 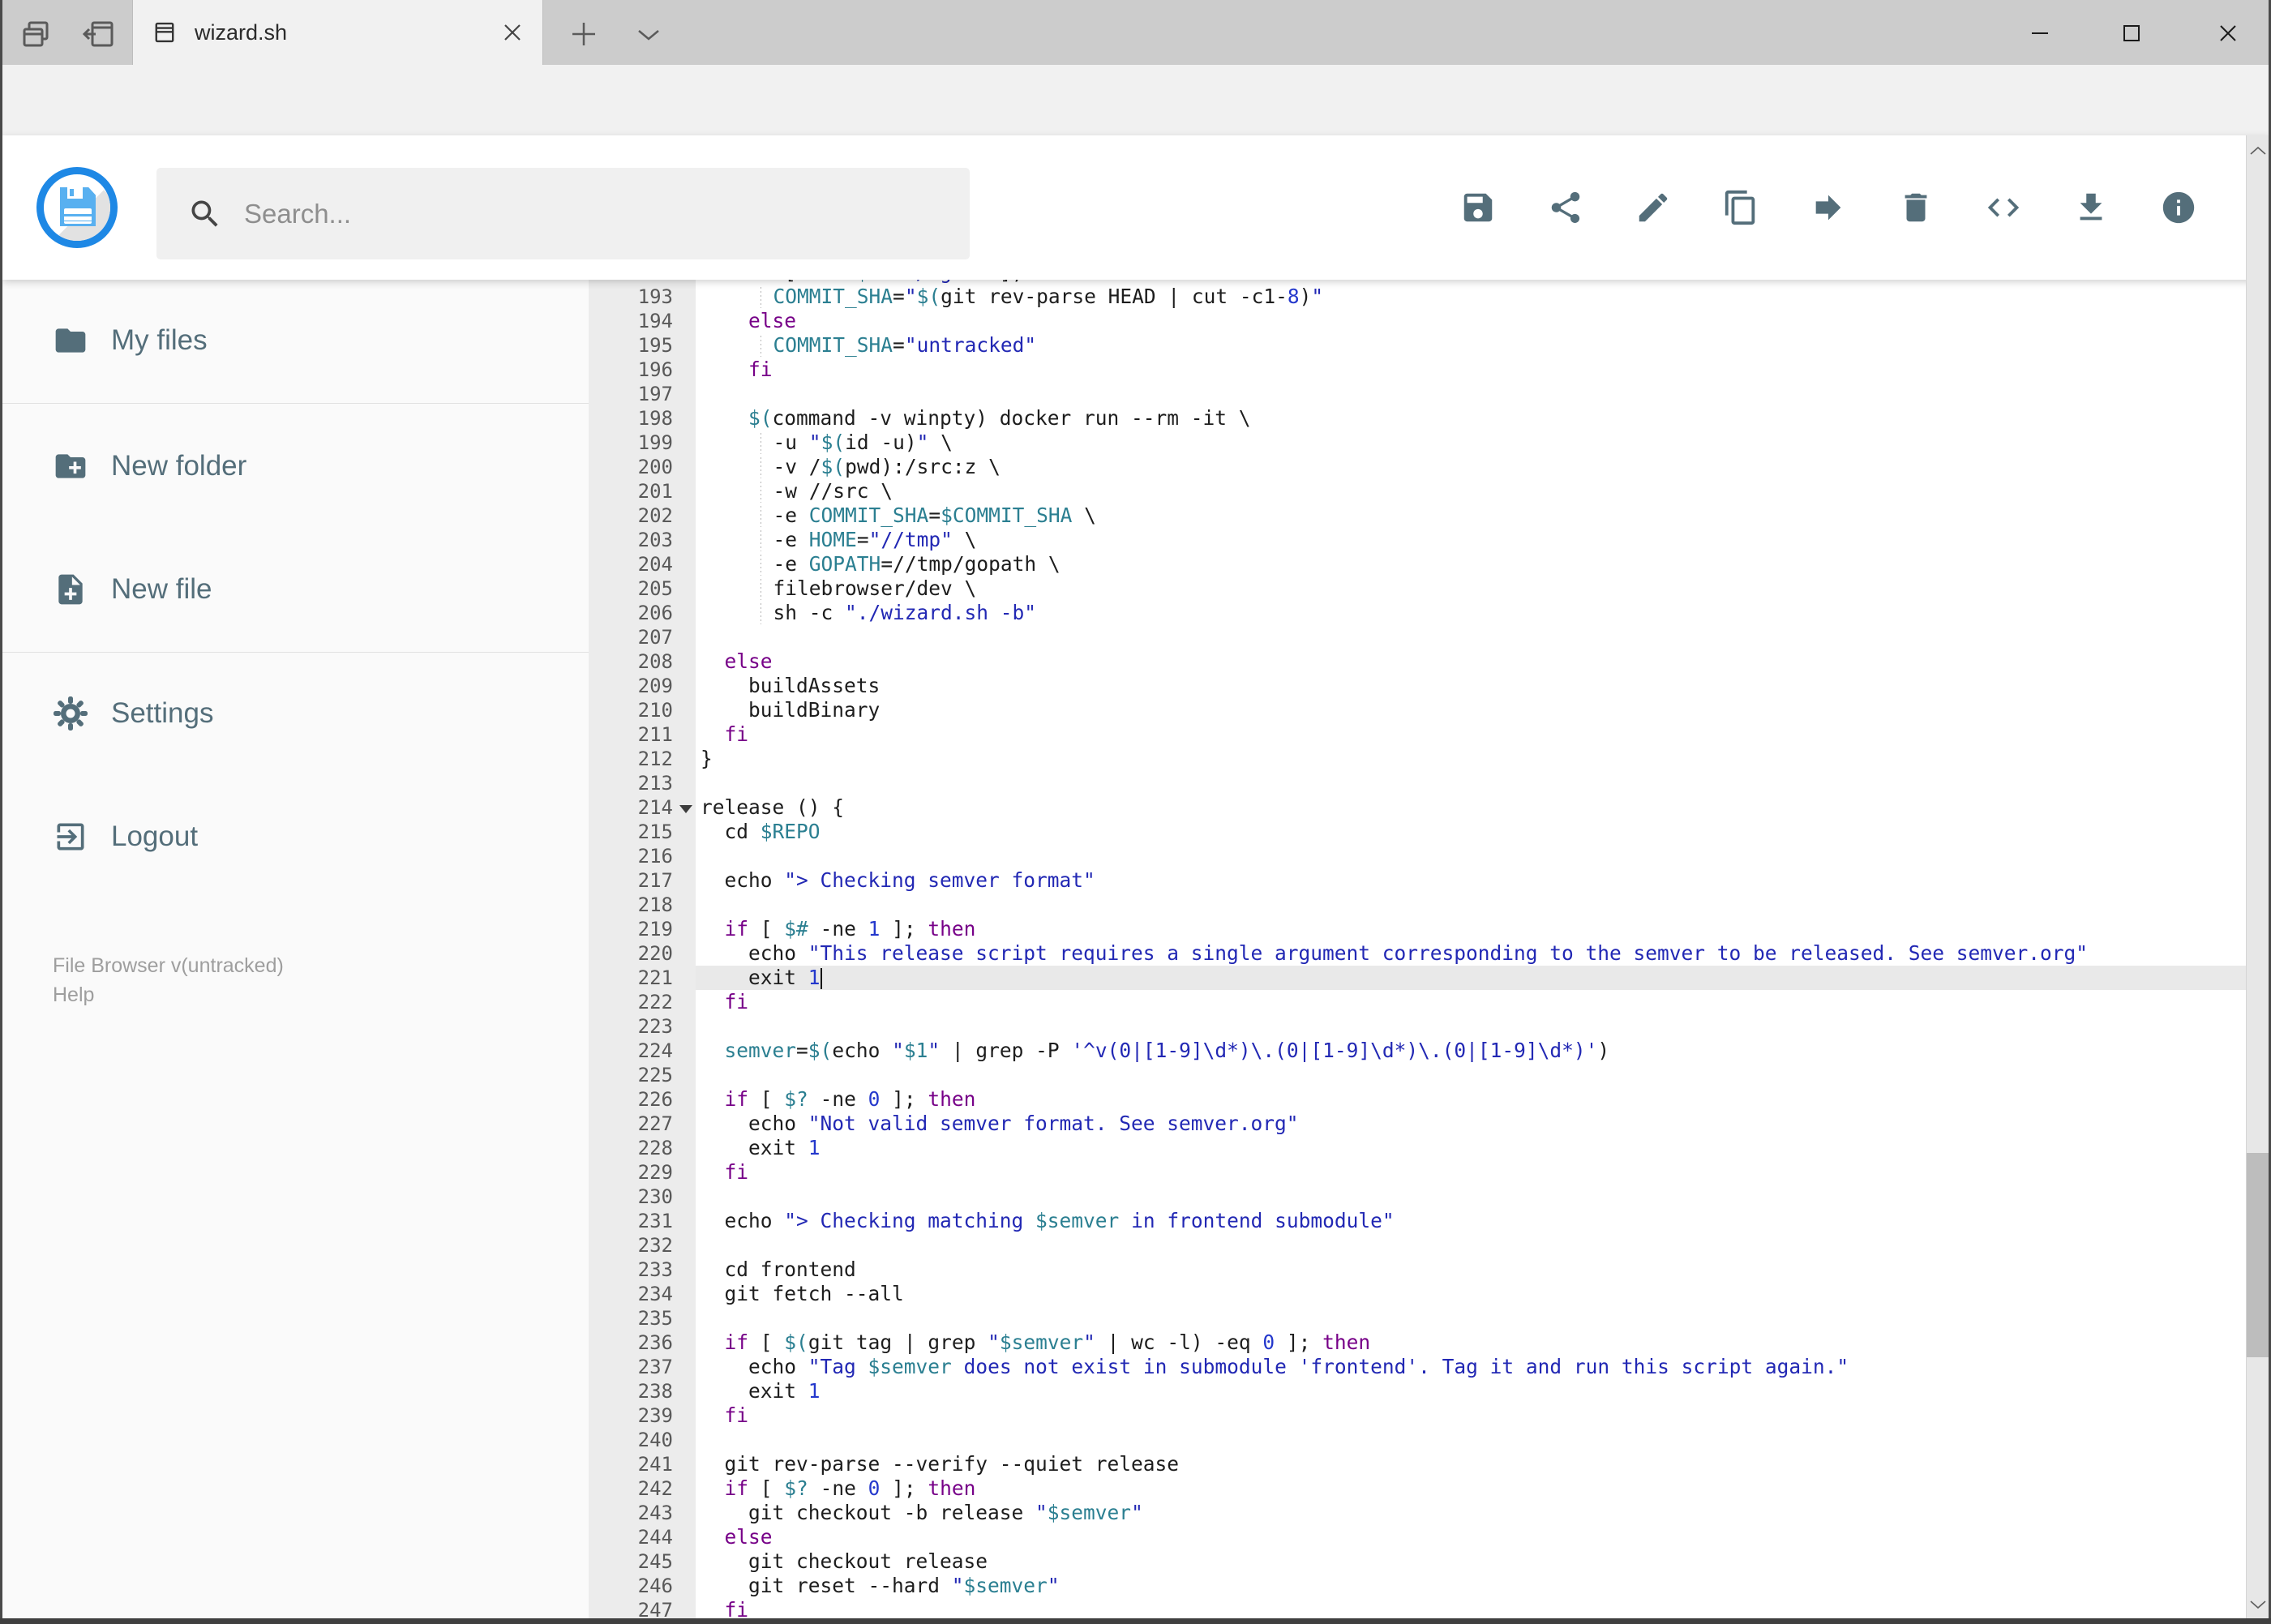 What do you see at coordinates (643, 1270) in the screenshot?
I see `line-number: 233` at bounding box center [643, 1270].